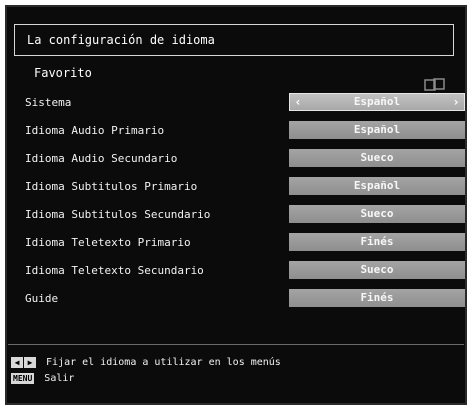 This screenshot has width=473, height=412. What do you see at coordinates (236, 187) in the screenshot?
I see `setting-row-subtitulos-primario: Idioma Subtitulos Primario Español` at bounding box center [236, 187].